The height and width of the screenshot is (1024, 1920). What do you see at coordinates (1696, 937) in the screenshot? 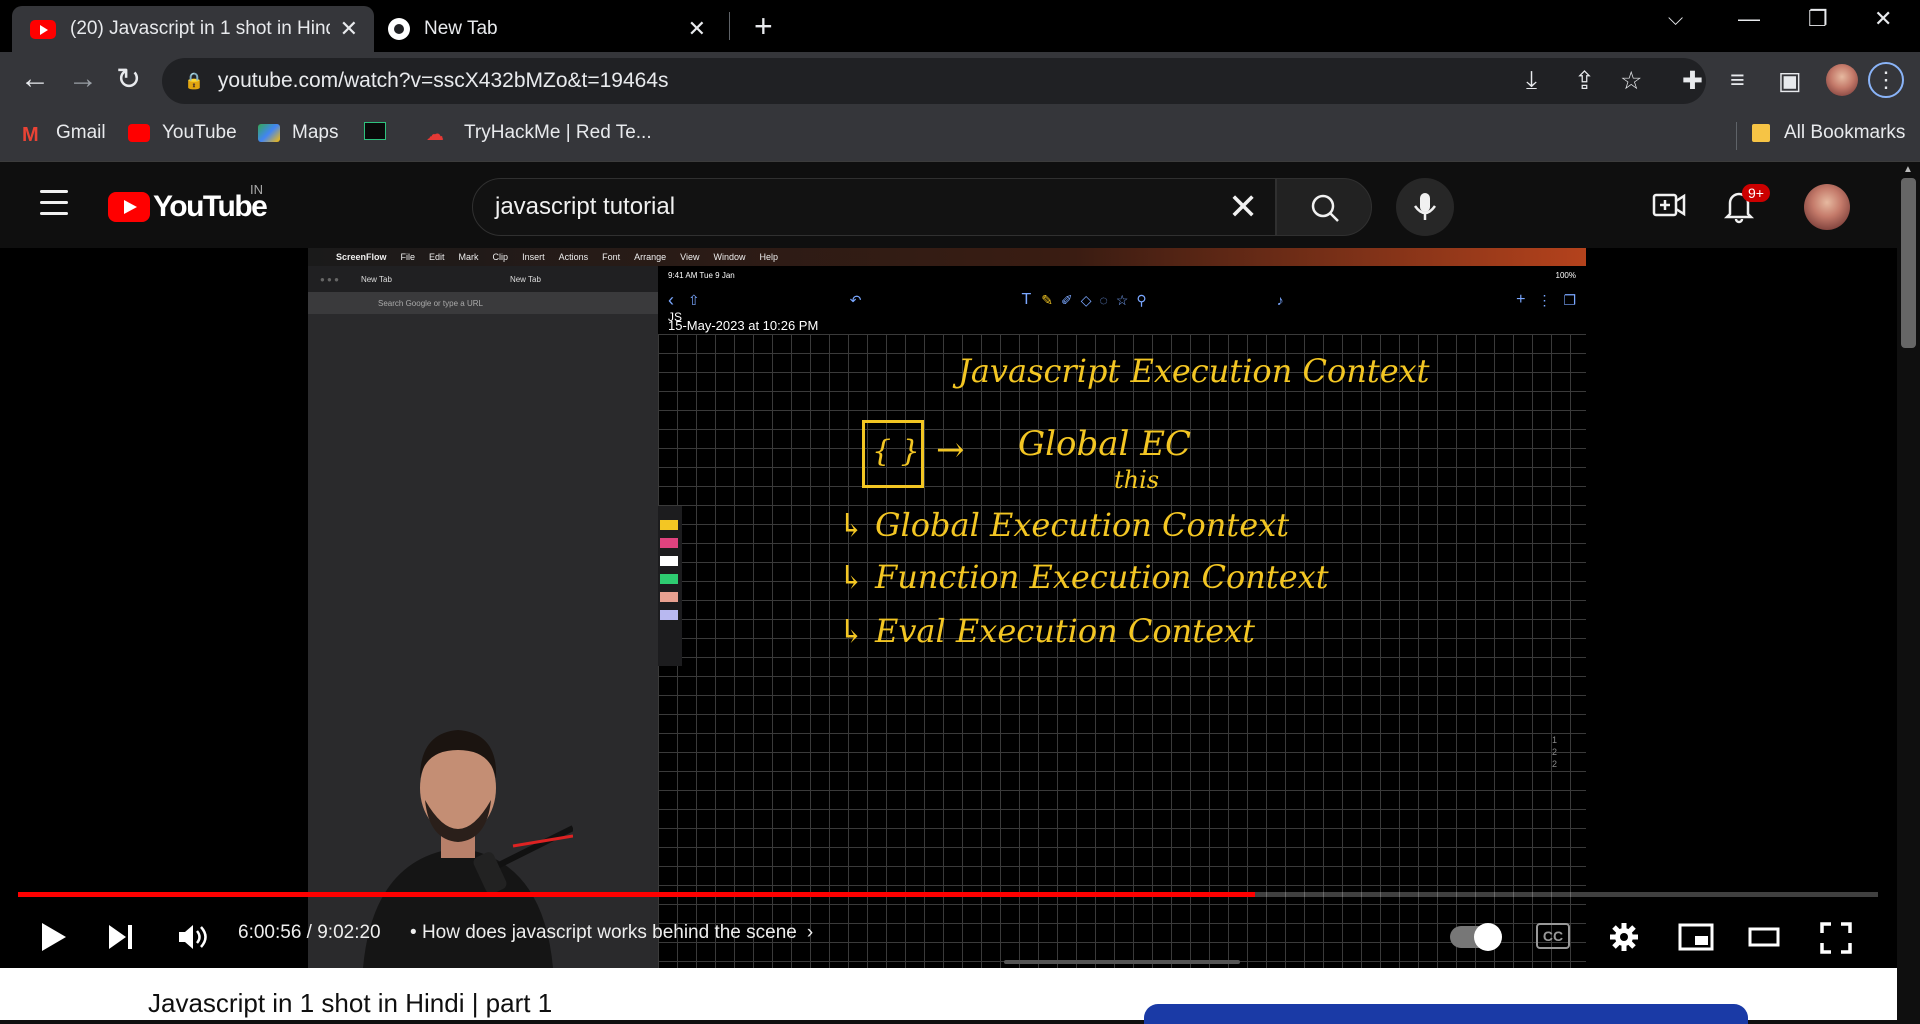
I see `miniplayer-icon` at bounding box center [1696, 937].